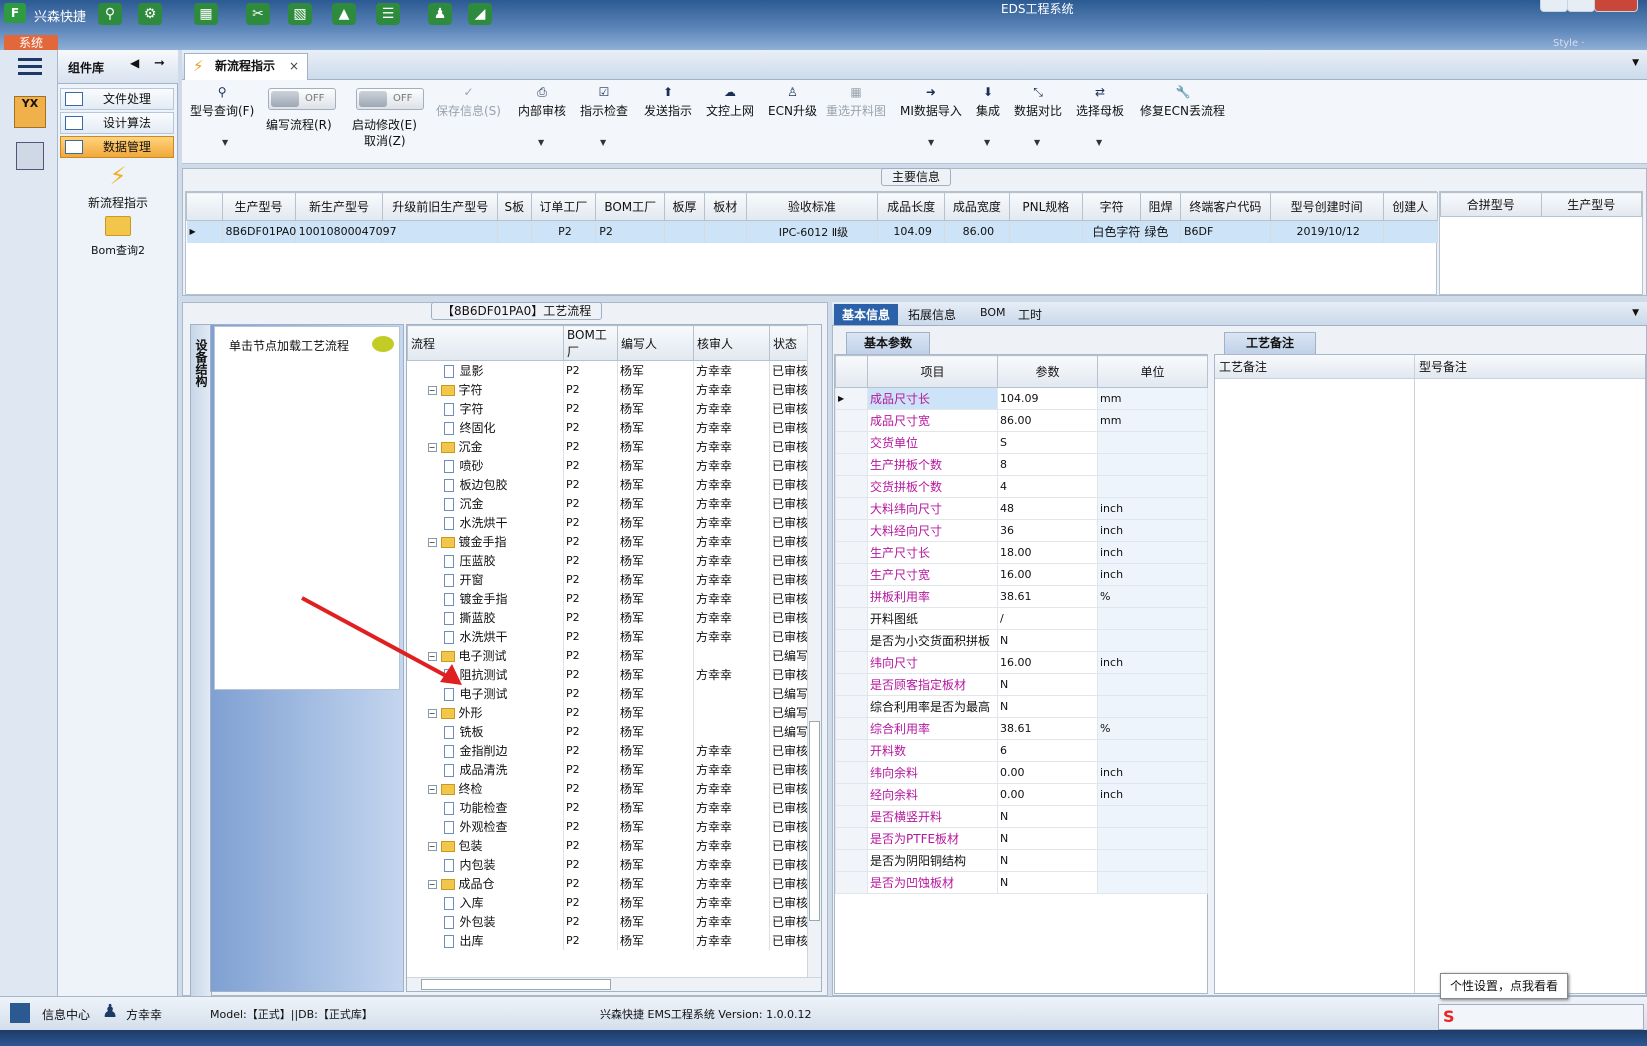 The height and width of the screenshot is (1046, 1647). Describe the element at coordinates (607, 389) in the screenshot. I see `tree-row: − 字符 P2 杨军 方幸幸 已审核` at that location.